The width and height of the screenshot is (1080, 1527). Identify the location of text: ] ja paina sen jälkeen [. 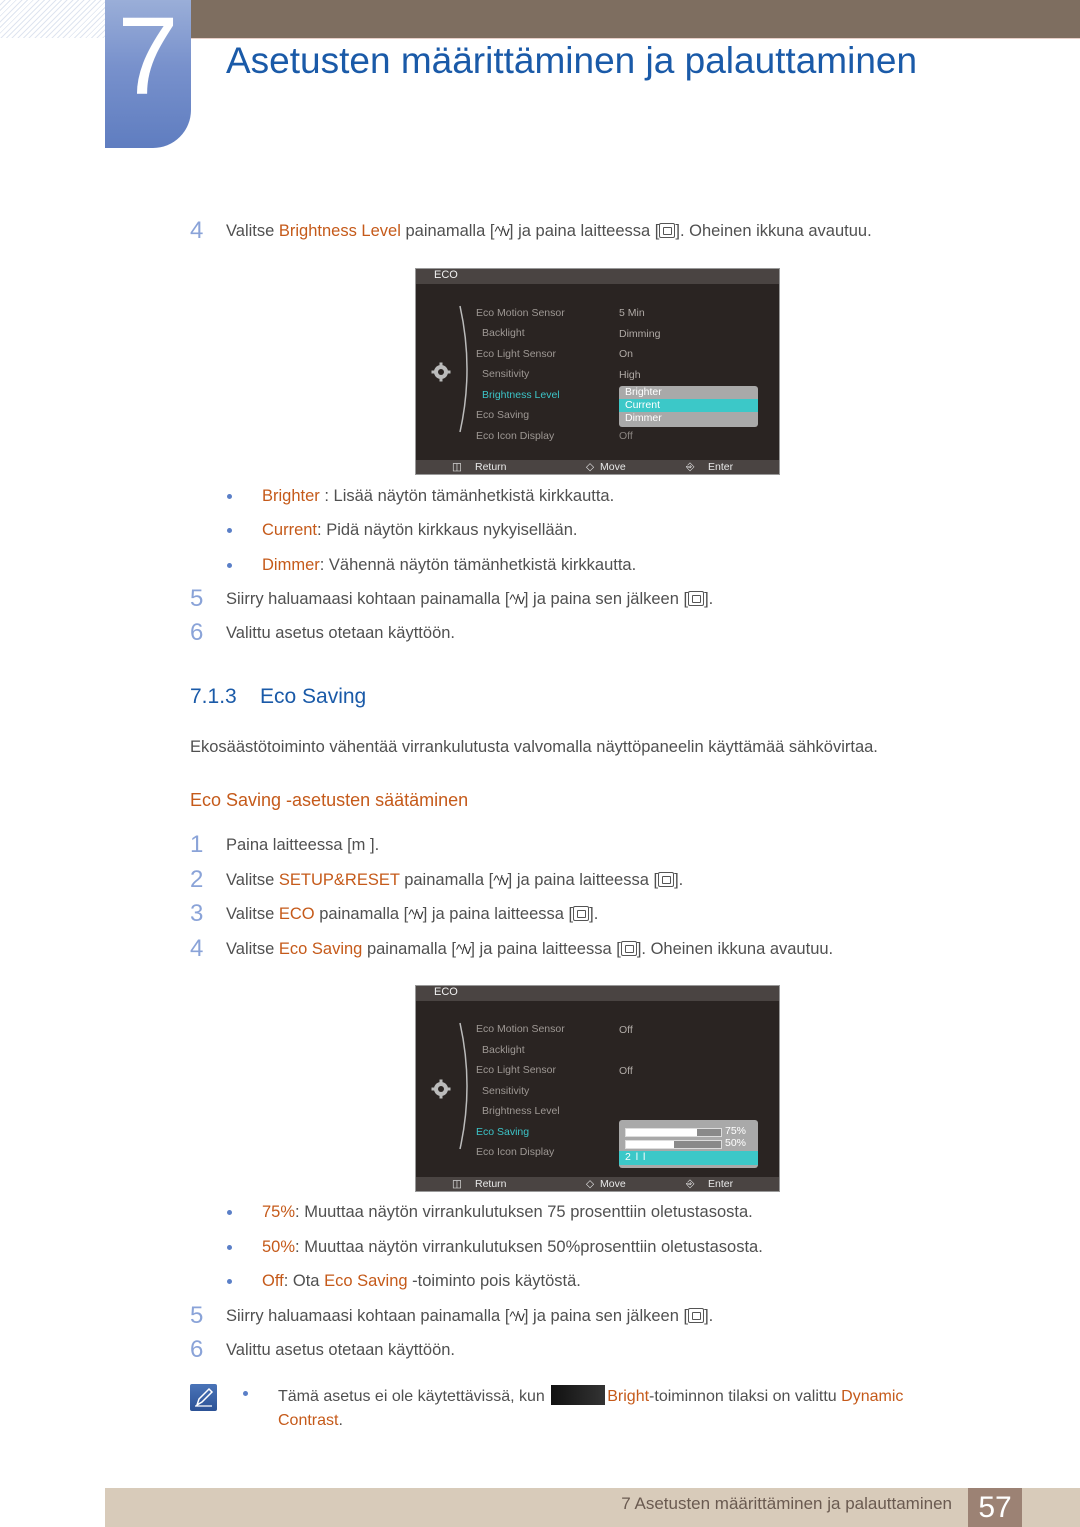
(606, 1316).